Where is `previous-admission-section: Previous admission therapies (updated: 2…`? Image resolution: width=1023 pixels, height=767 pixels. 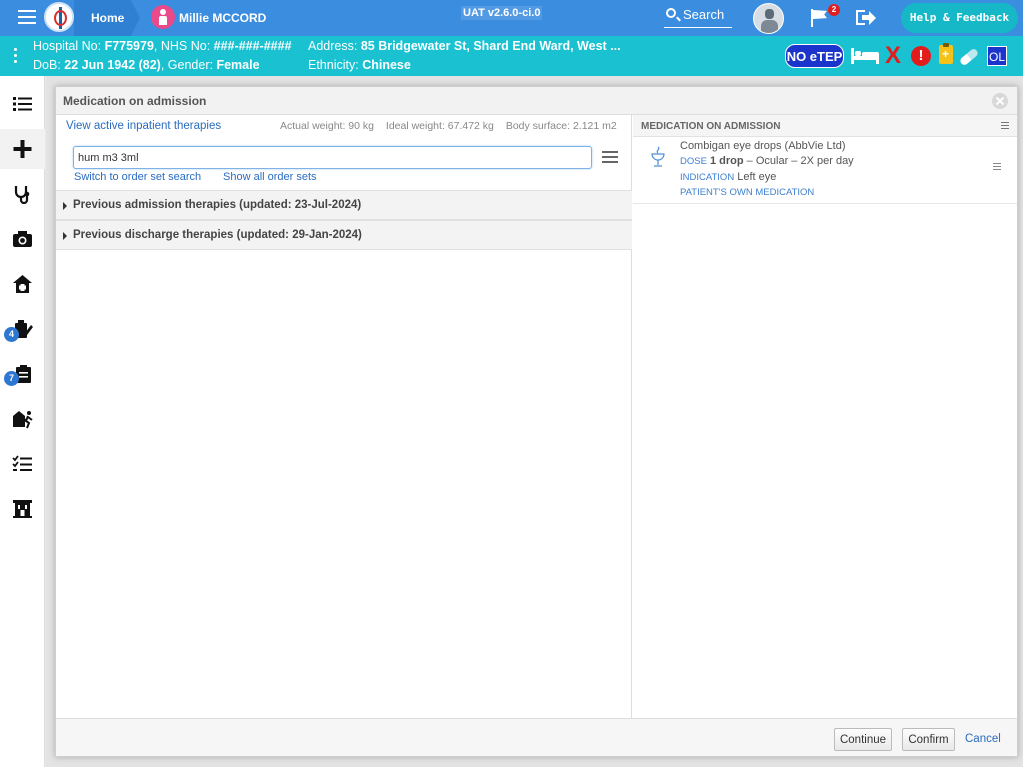 previous-admission-section: Previous admission therapies (updated: 2… is located at coordinates (344, 205).